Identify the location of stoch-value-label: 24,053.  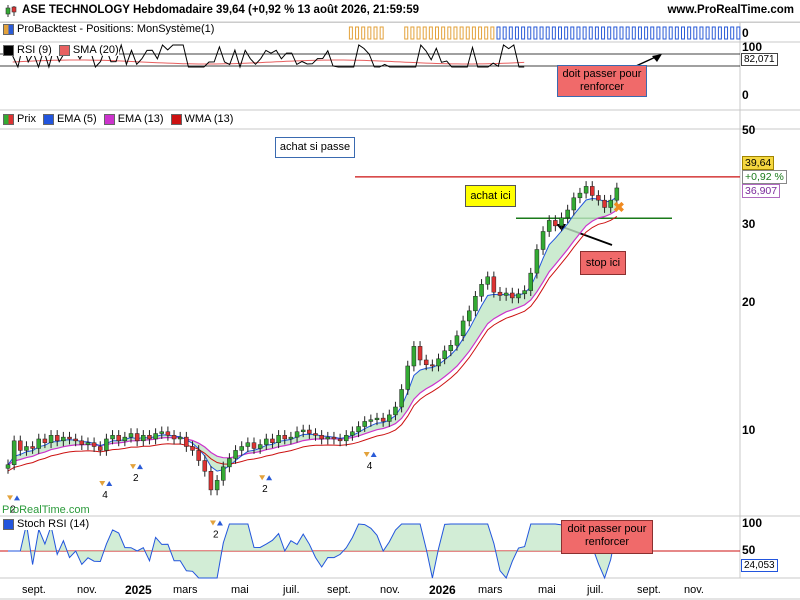
(759, 565).